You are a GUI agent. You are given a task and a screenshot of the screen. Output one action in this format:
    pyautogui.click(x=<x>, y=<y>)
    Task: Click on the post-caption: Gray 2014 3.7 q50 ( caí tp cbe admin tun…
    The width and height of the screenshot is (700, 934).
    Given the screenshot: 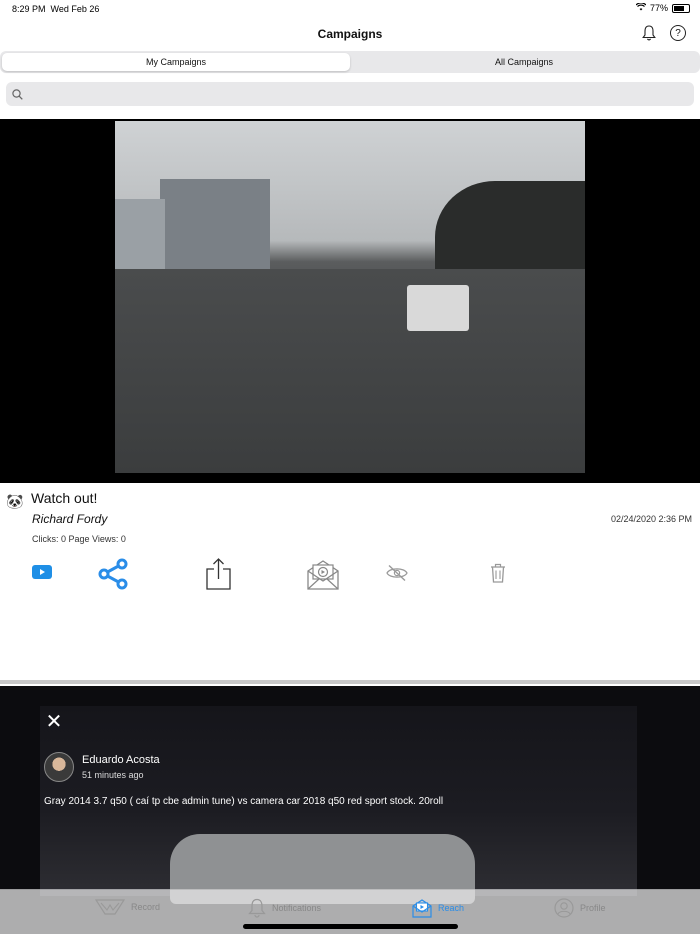 What is the action you would take?
    pyautogui.click(x=244, y=801)
    